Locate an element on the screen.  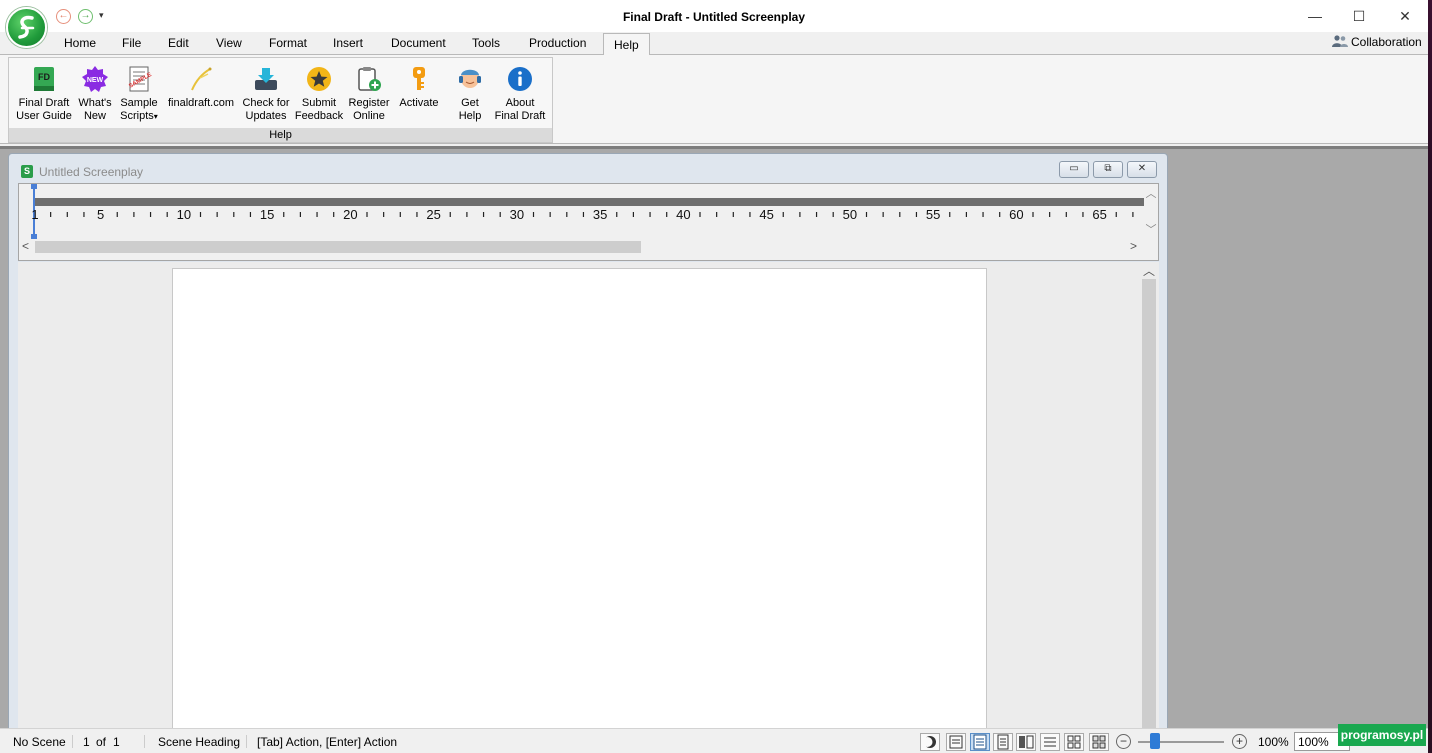
tab-insert: Insert is located at coordinates (348, 45).